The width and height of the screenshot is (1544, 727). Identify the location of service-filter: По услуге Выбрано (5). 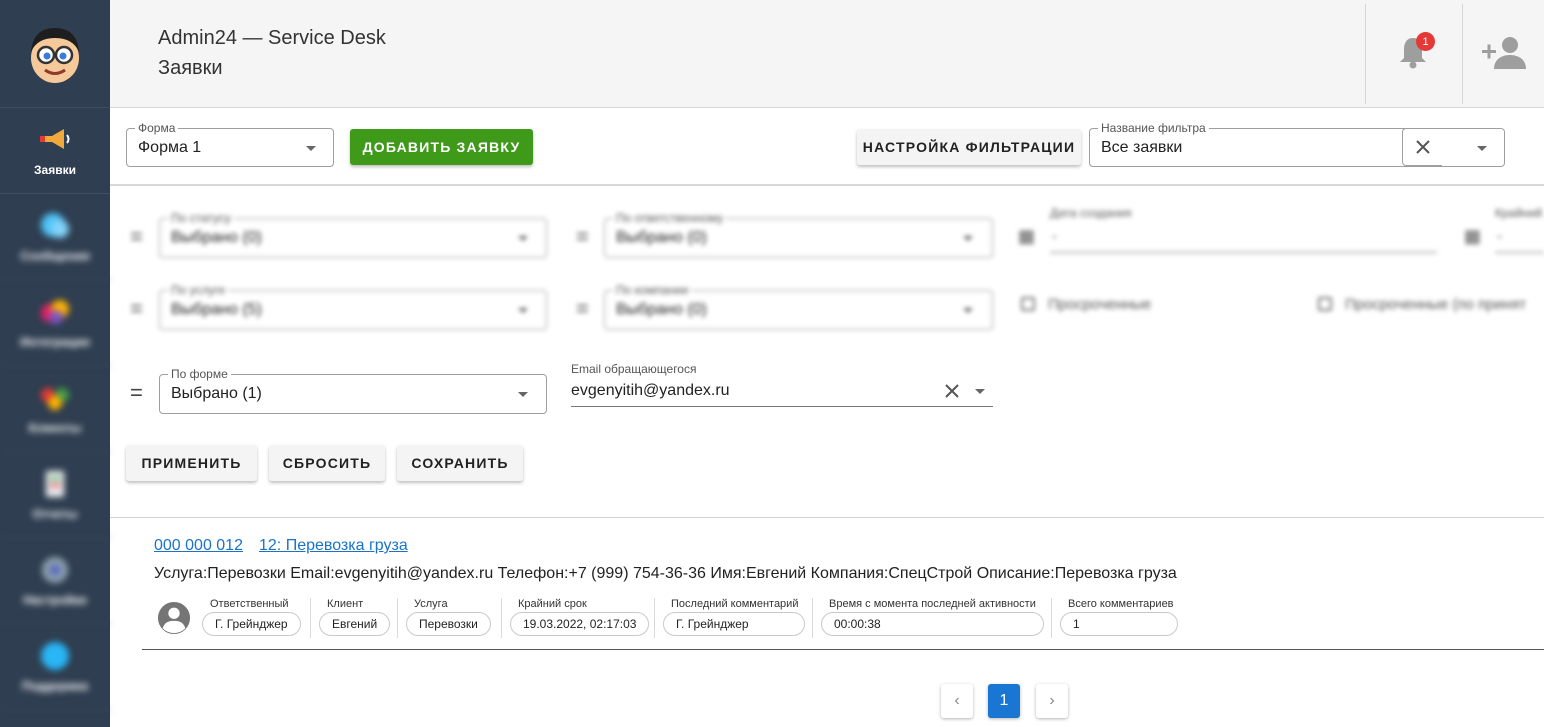
(353, 306).